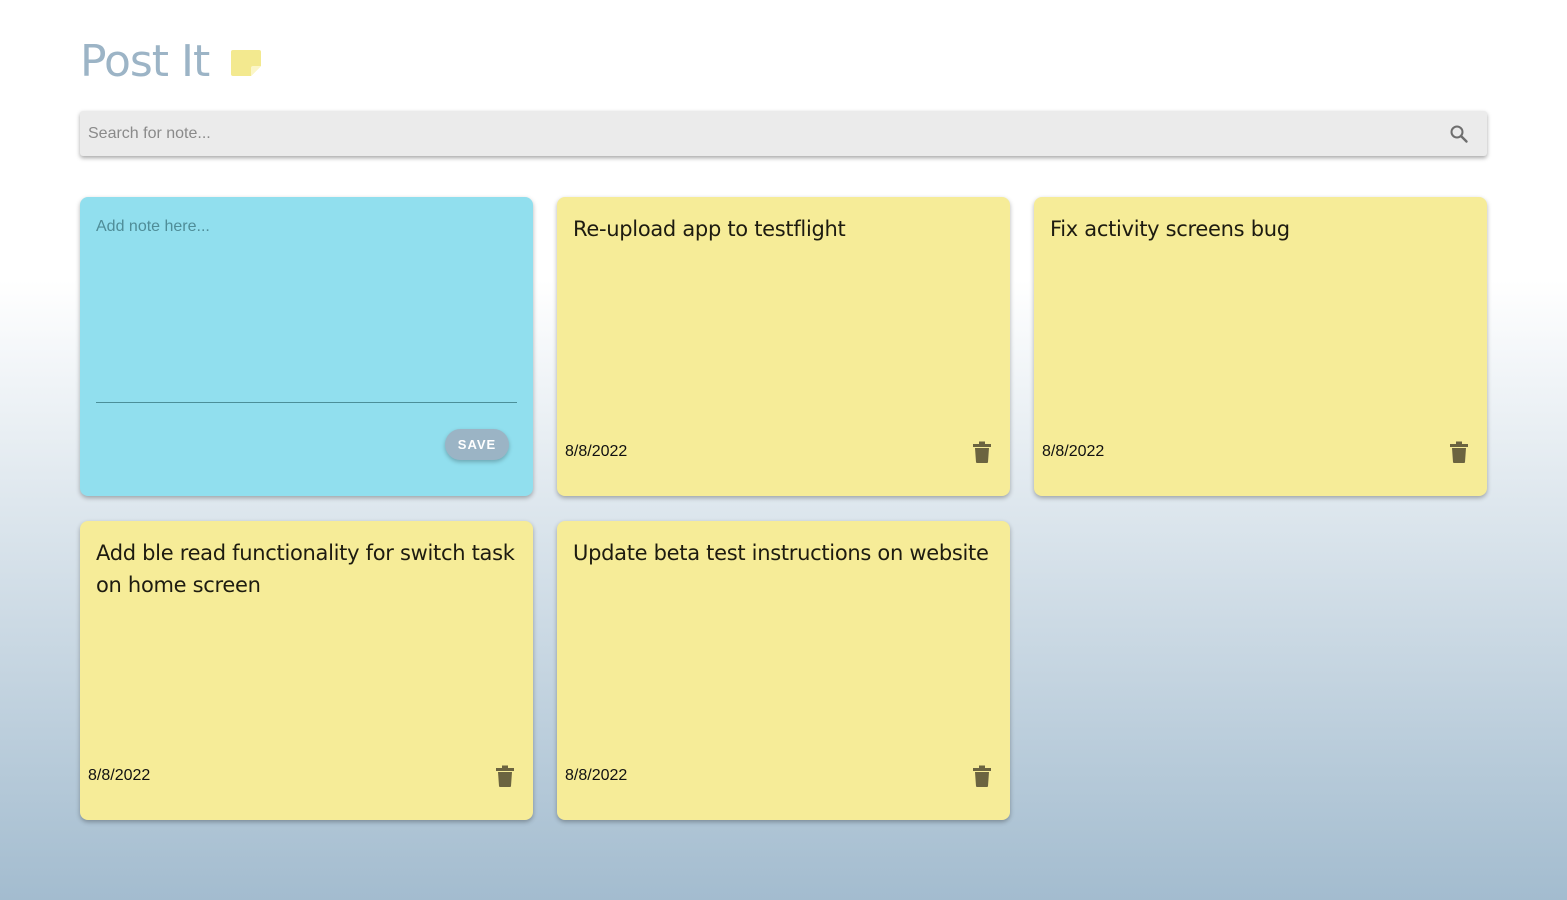 The height and width of the screenshot is (900, 1567). Describe the element at coordinates (709, 229) in the screenshot. I see `note-text: Re-upload app to testflight` at that location.